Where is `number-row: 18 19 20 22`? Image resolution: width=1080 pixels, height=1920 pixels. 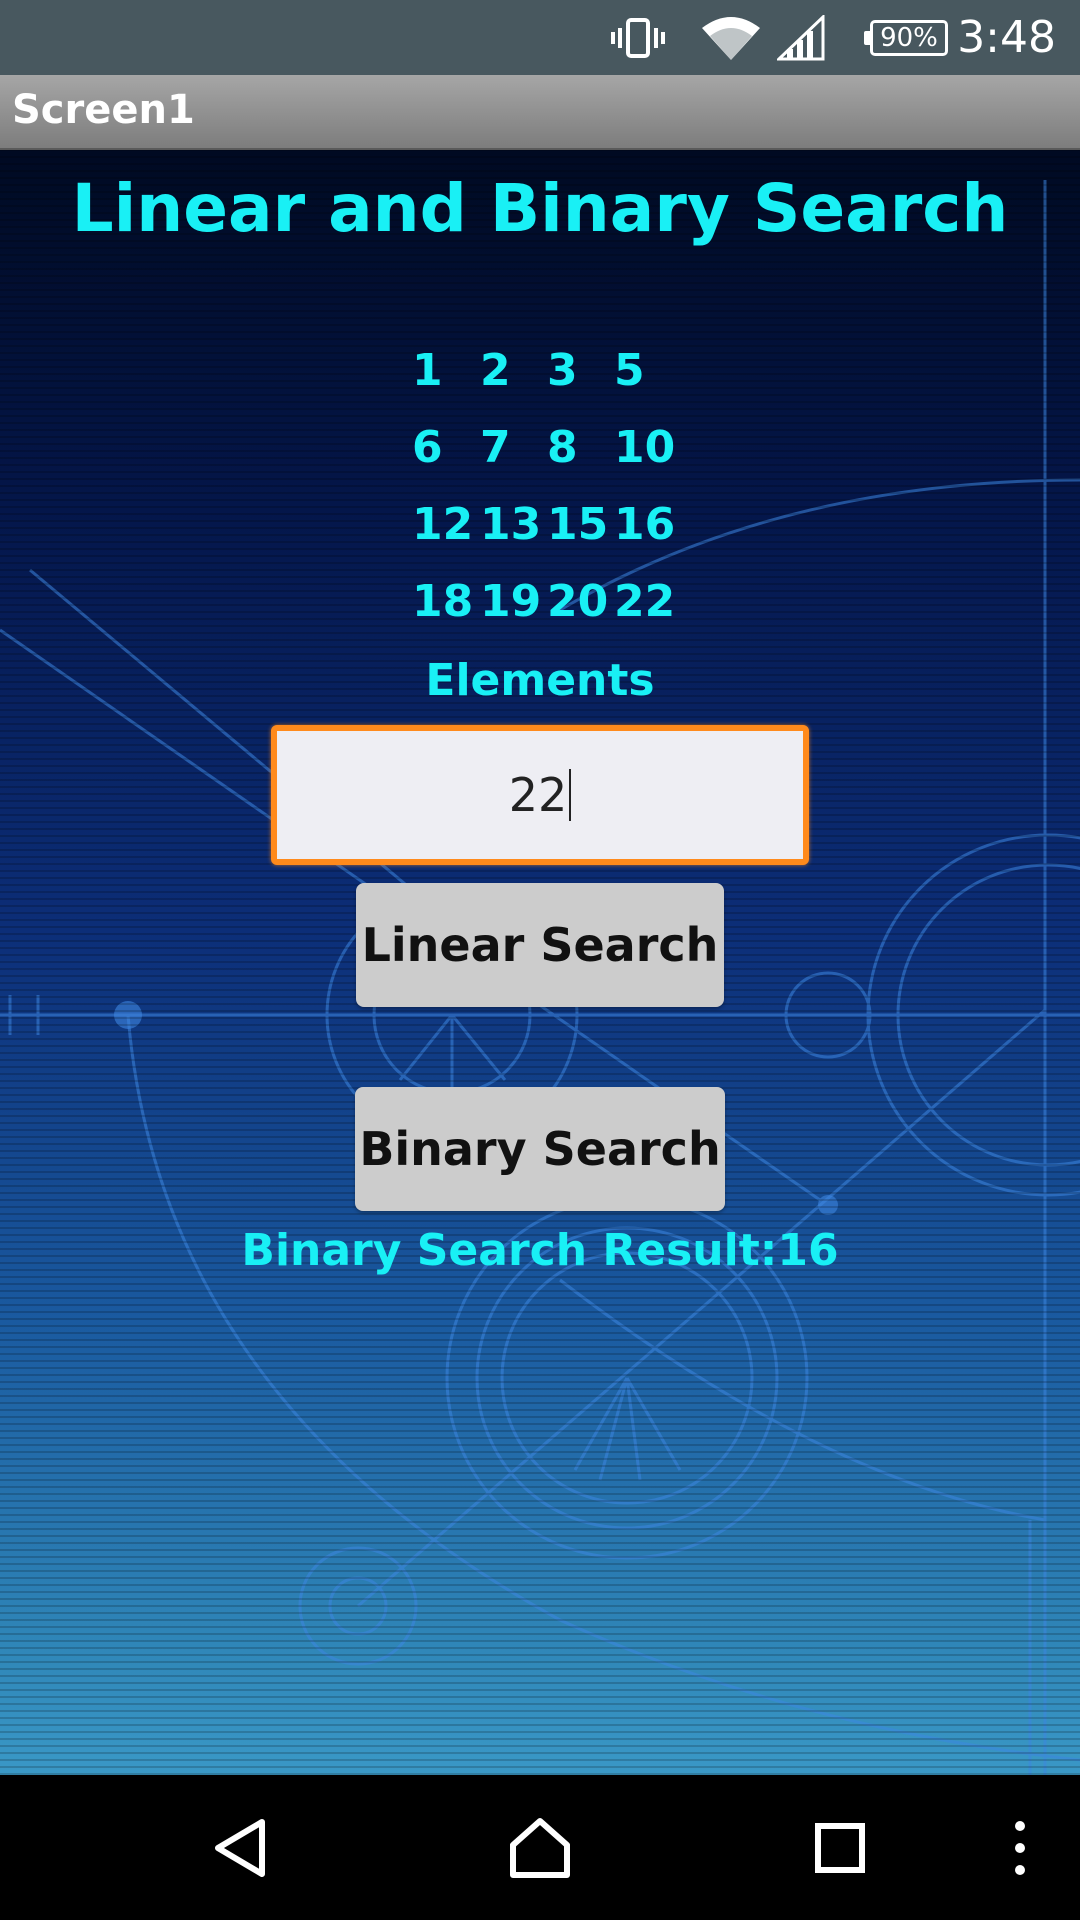
number-row: 18 19 20 22 is located at coordinates (540, 614).